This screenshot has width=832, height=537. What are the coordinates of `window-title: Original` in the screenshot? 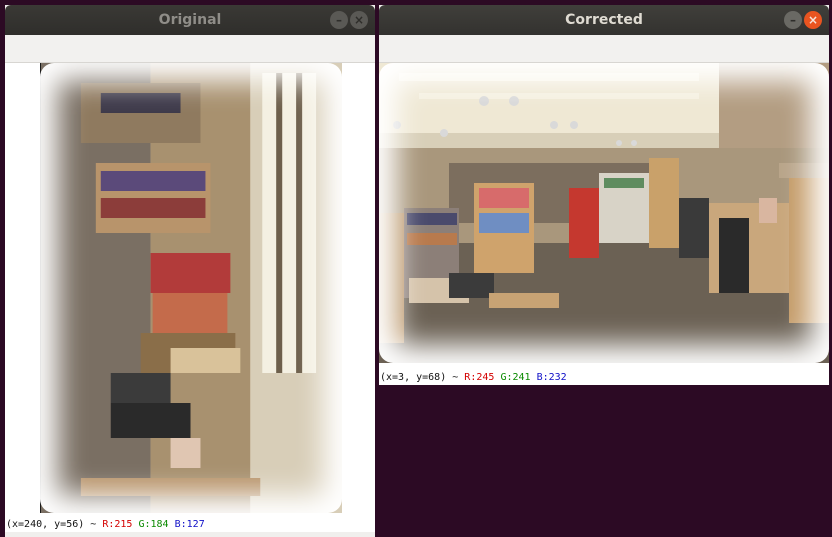 It's located at (190, 20).